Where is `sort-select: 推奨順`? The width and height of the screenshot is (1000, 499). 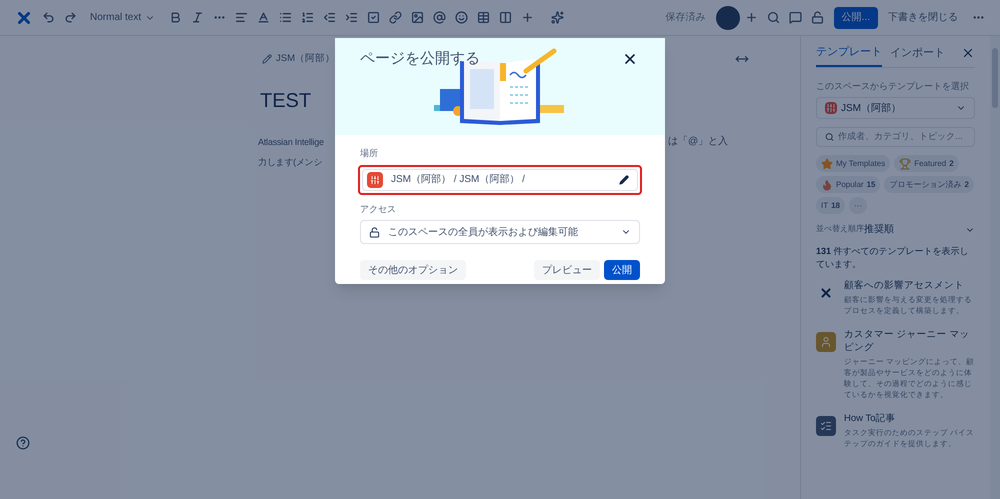
sort-select: 推奨順 is located at coordinates (920, 229).